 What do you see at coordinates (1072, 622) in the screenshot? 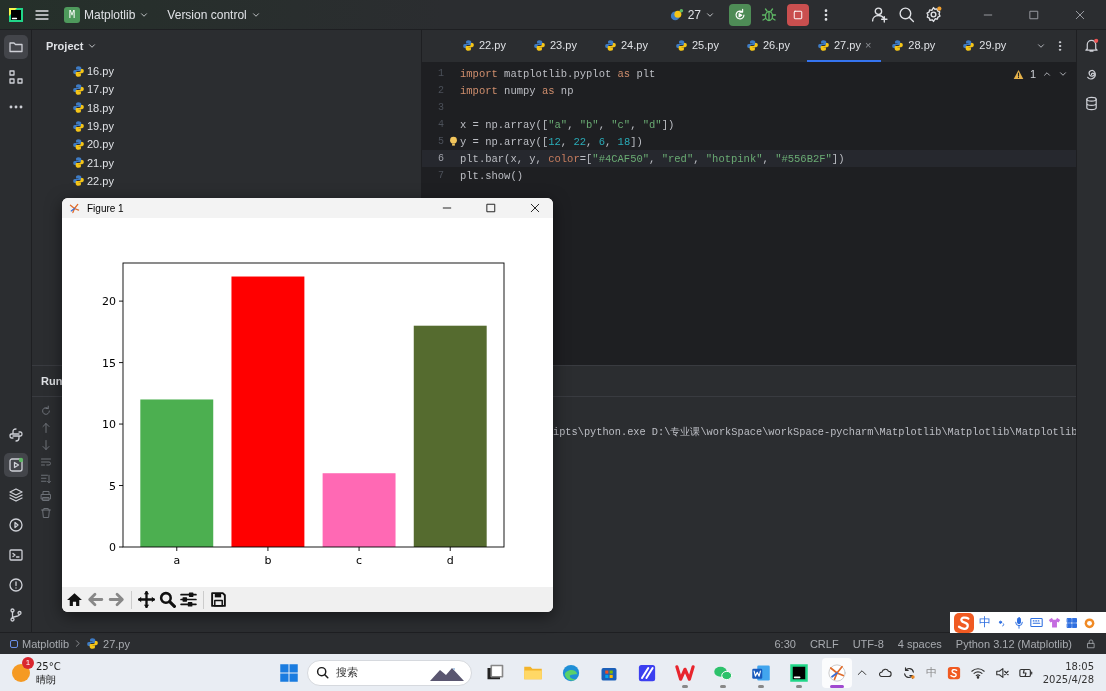
I see `grid-icon` at bounding box center [1072, 622].